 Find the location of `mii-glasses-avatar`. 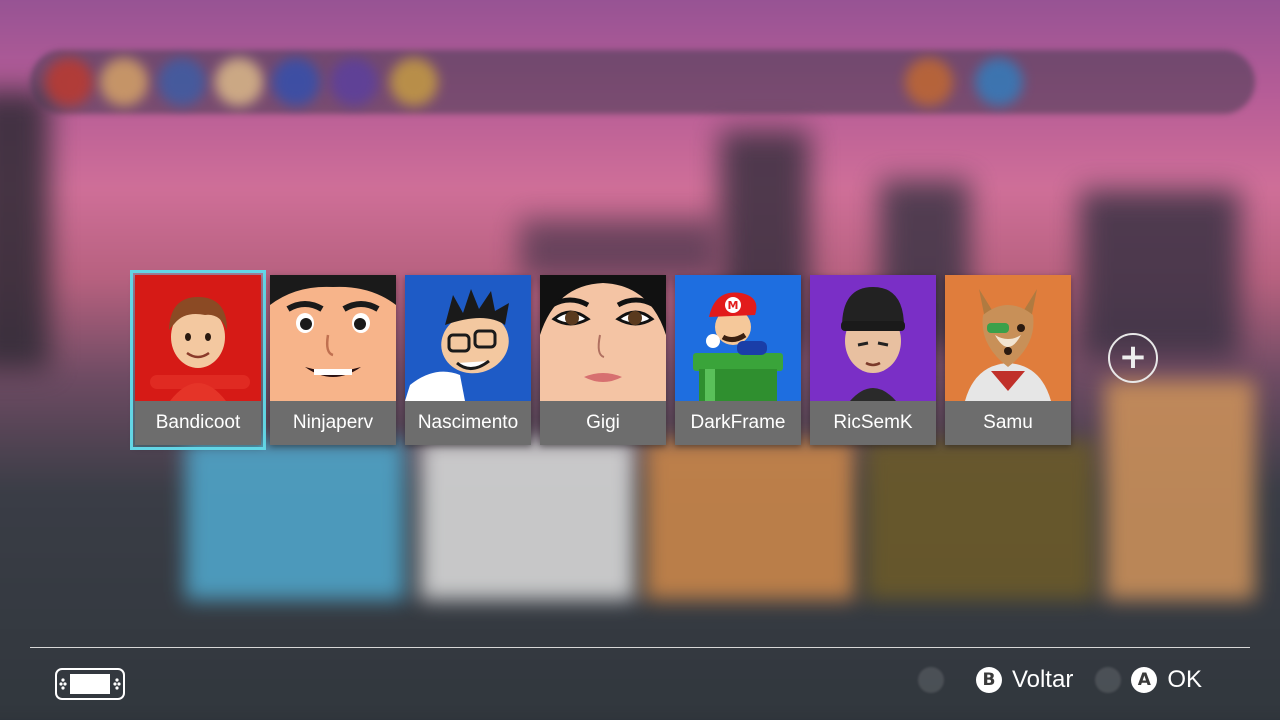

mii-glasses-avatar is located at coordinates (468, 338).